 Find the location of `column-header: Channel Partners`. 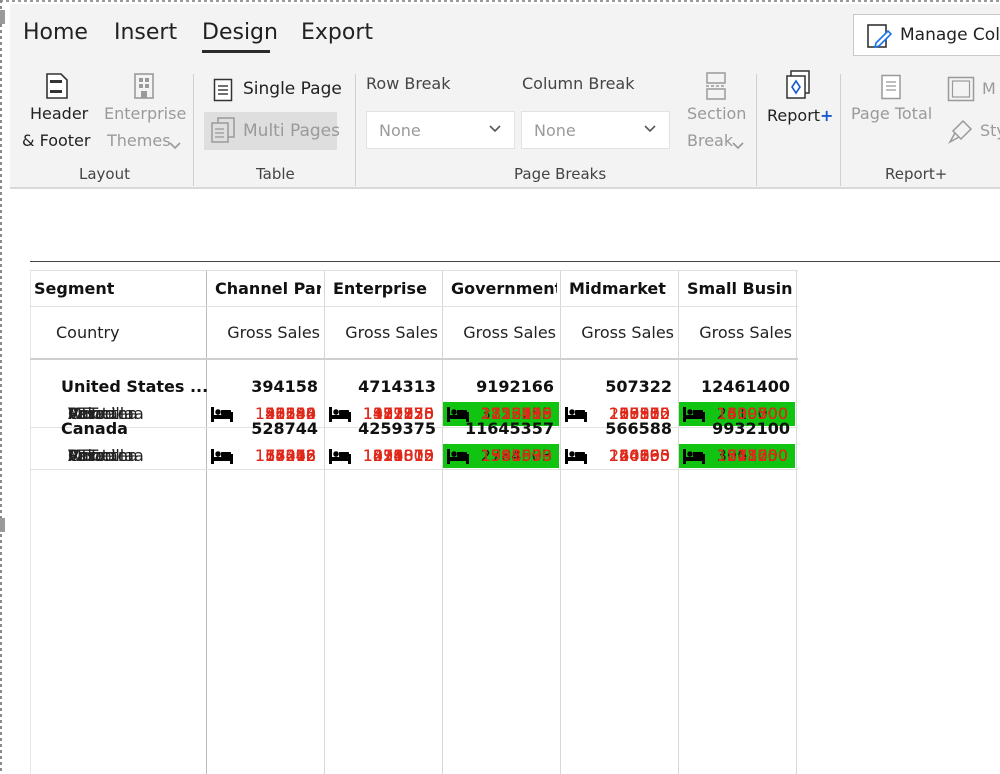

column-header: Channel Partners is located at coordinates (268, 288).